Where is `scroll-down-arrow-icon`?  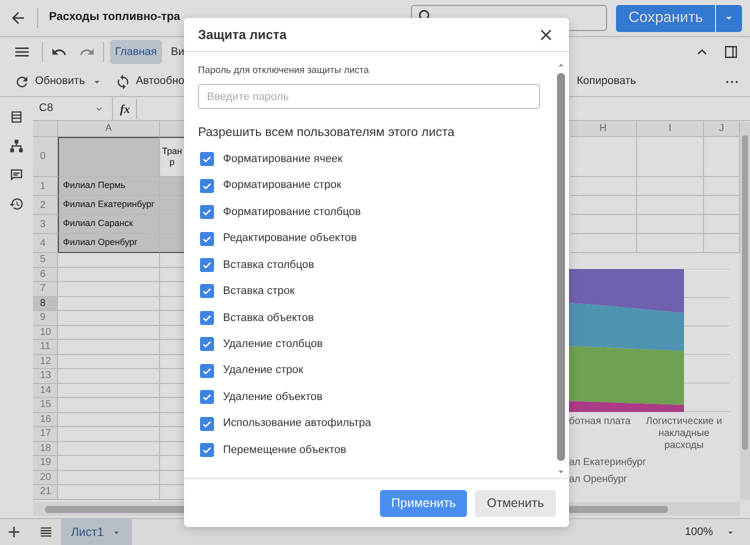
scroll-down-arrow-icon is located at coordinates (561, 472).